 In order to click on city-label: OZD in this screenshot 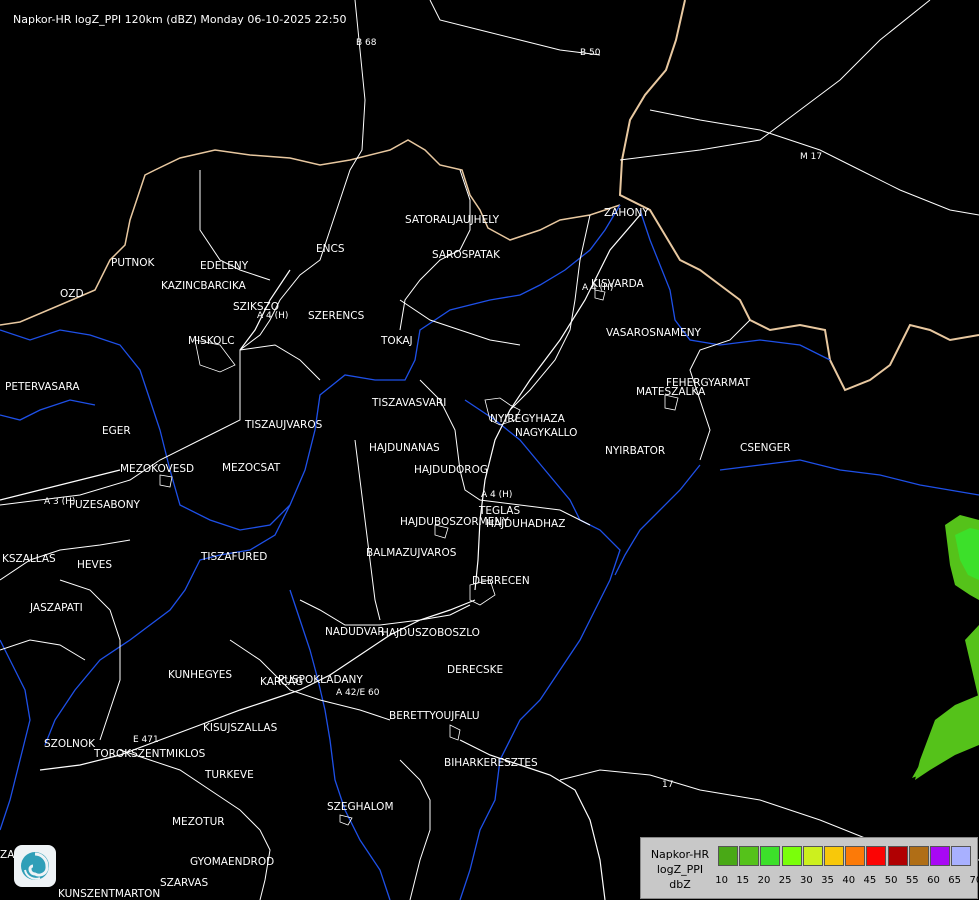, I will do `click(72, 294)`.